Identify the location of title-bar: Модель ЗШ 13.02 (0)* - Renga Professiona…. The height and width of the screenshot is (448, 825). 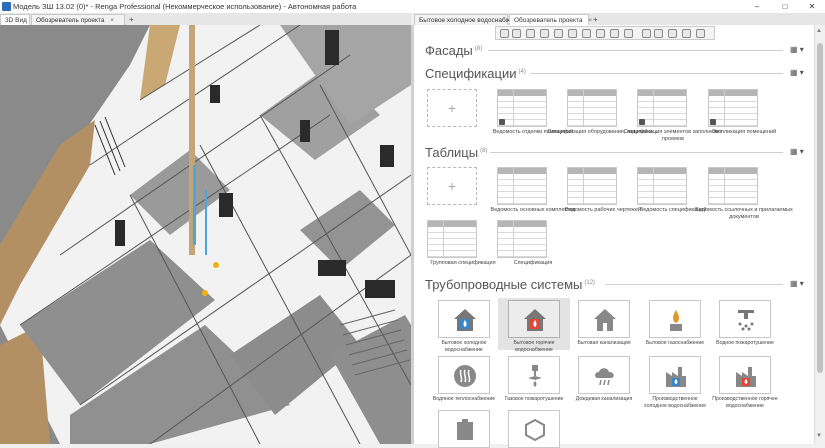
(412, 6).